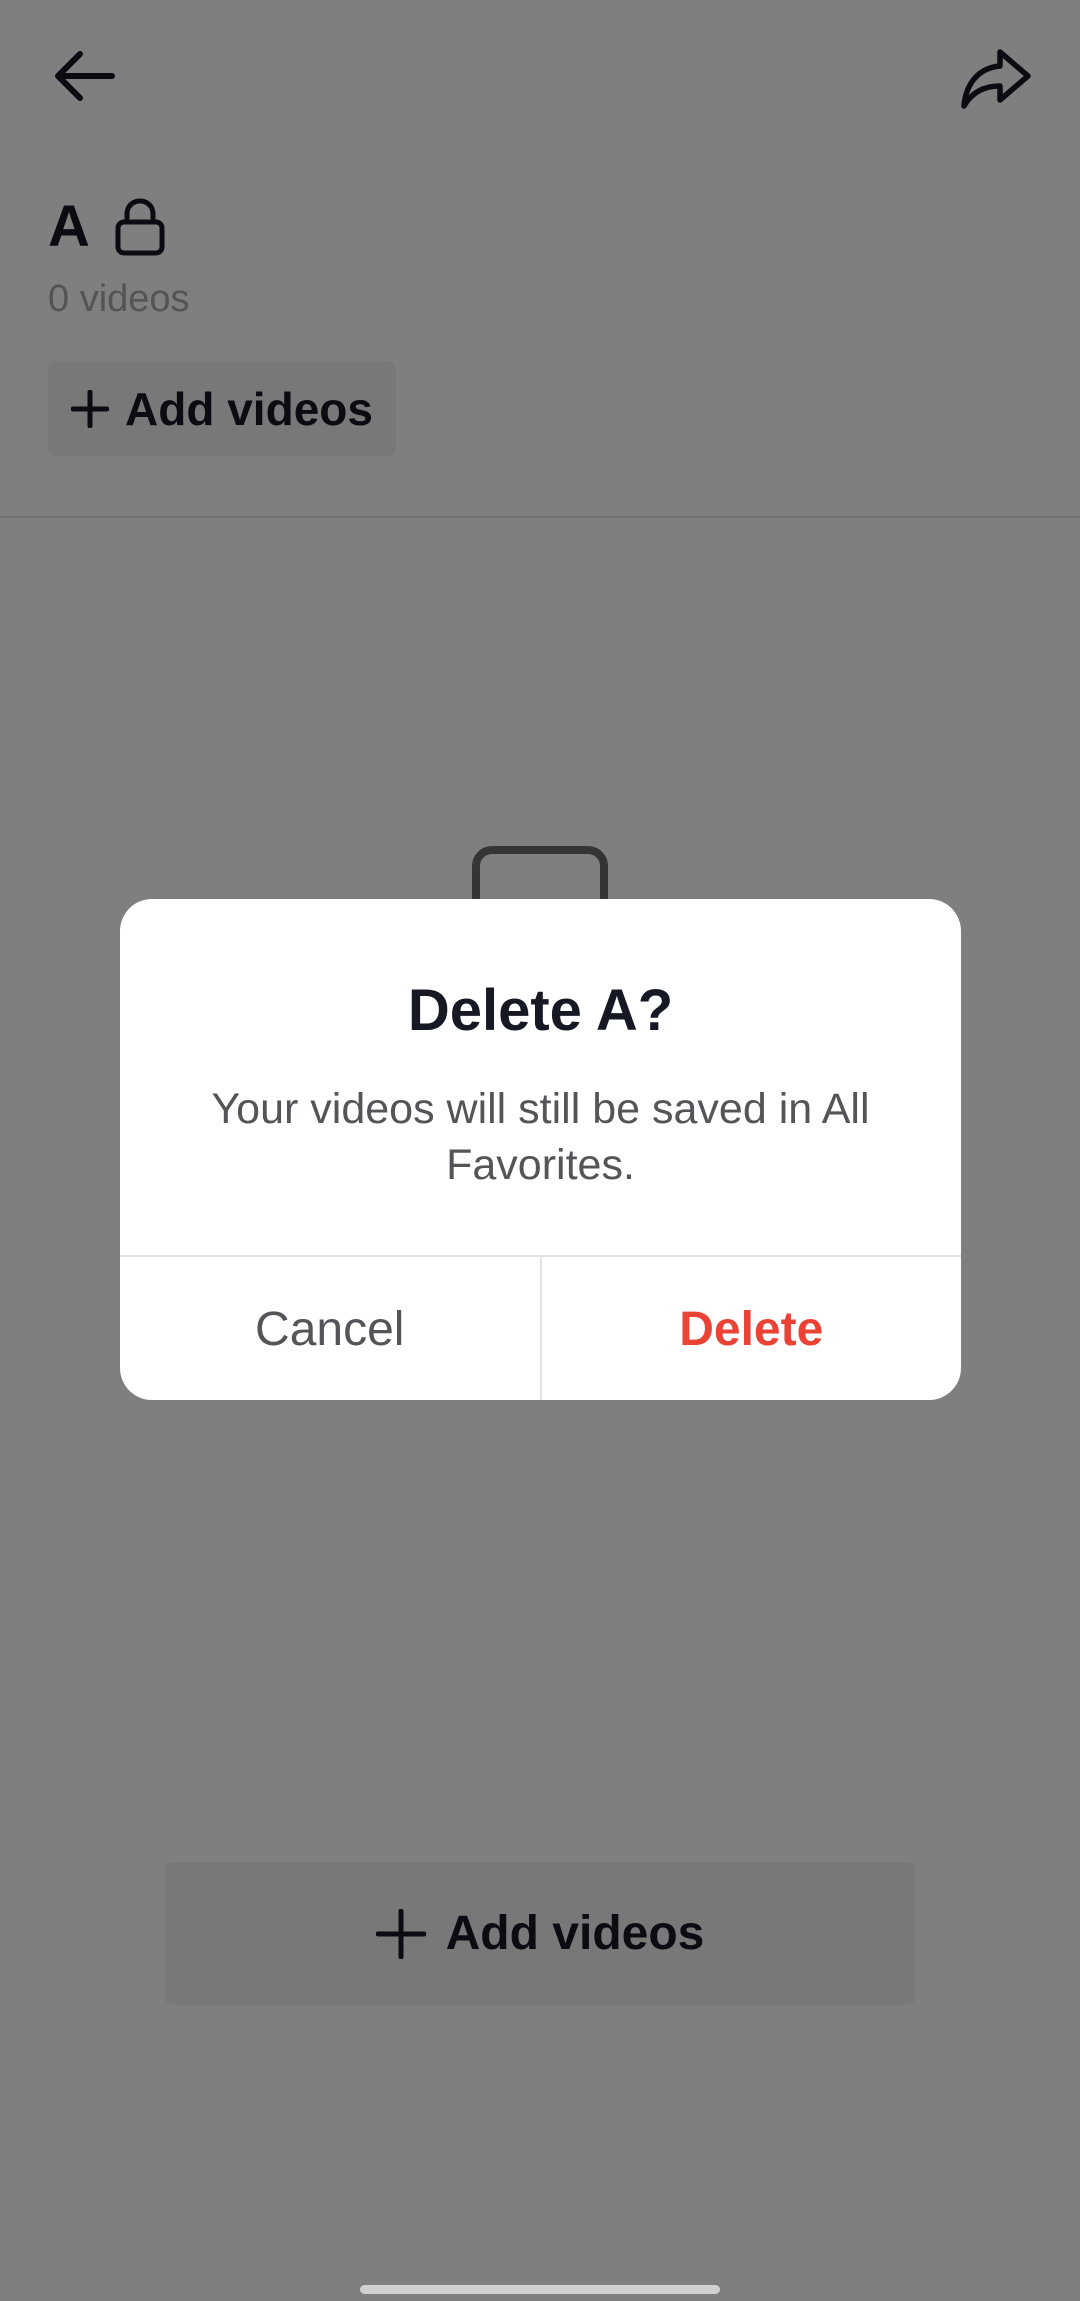 This screenshot has height=2301, width=1080. Describe the element at coordinates (540, 2289) in the screenshot. I see `home-indicator` at that location.